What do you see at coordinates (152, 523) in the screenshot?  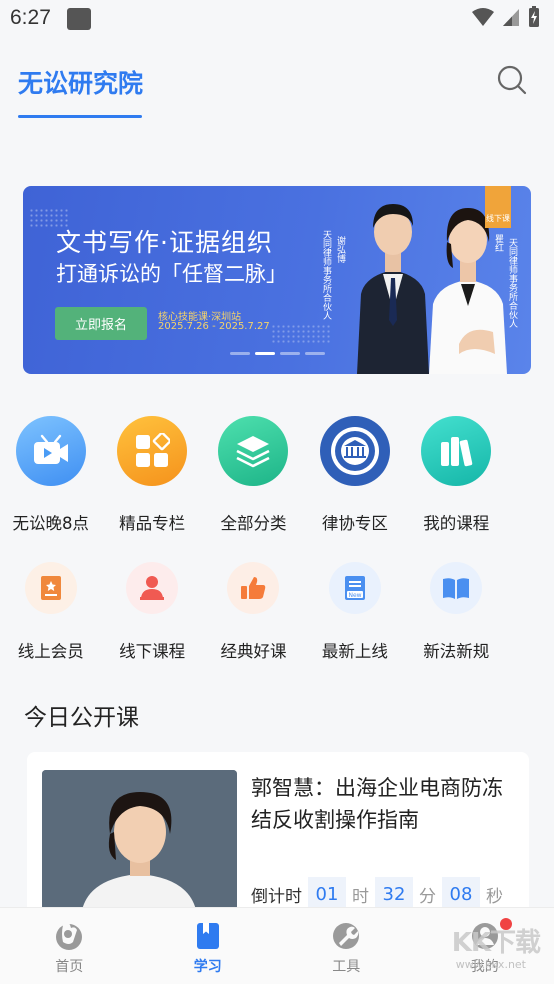 I see `menu-label: 精品专栏` at bounding box center [152, 523].